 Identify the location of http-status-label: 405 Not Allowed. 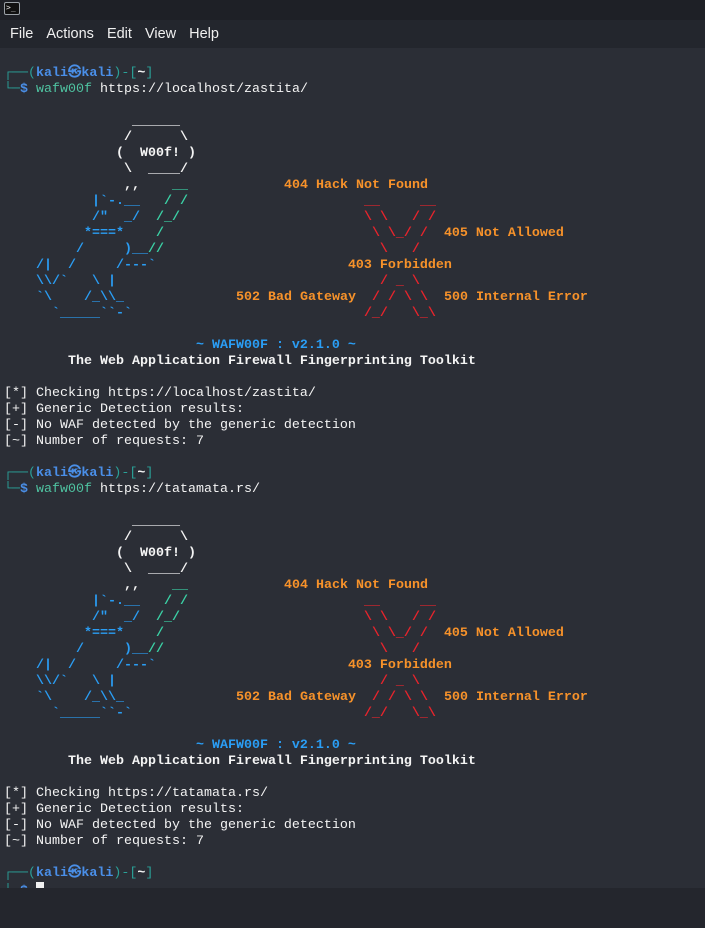
(503, 233).